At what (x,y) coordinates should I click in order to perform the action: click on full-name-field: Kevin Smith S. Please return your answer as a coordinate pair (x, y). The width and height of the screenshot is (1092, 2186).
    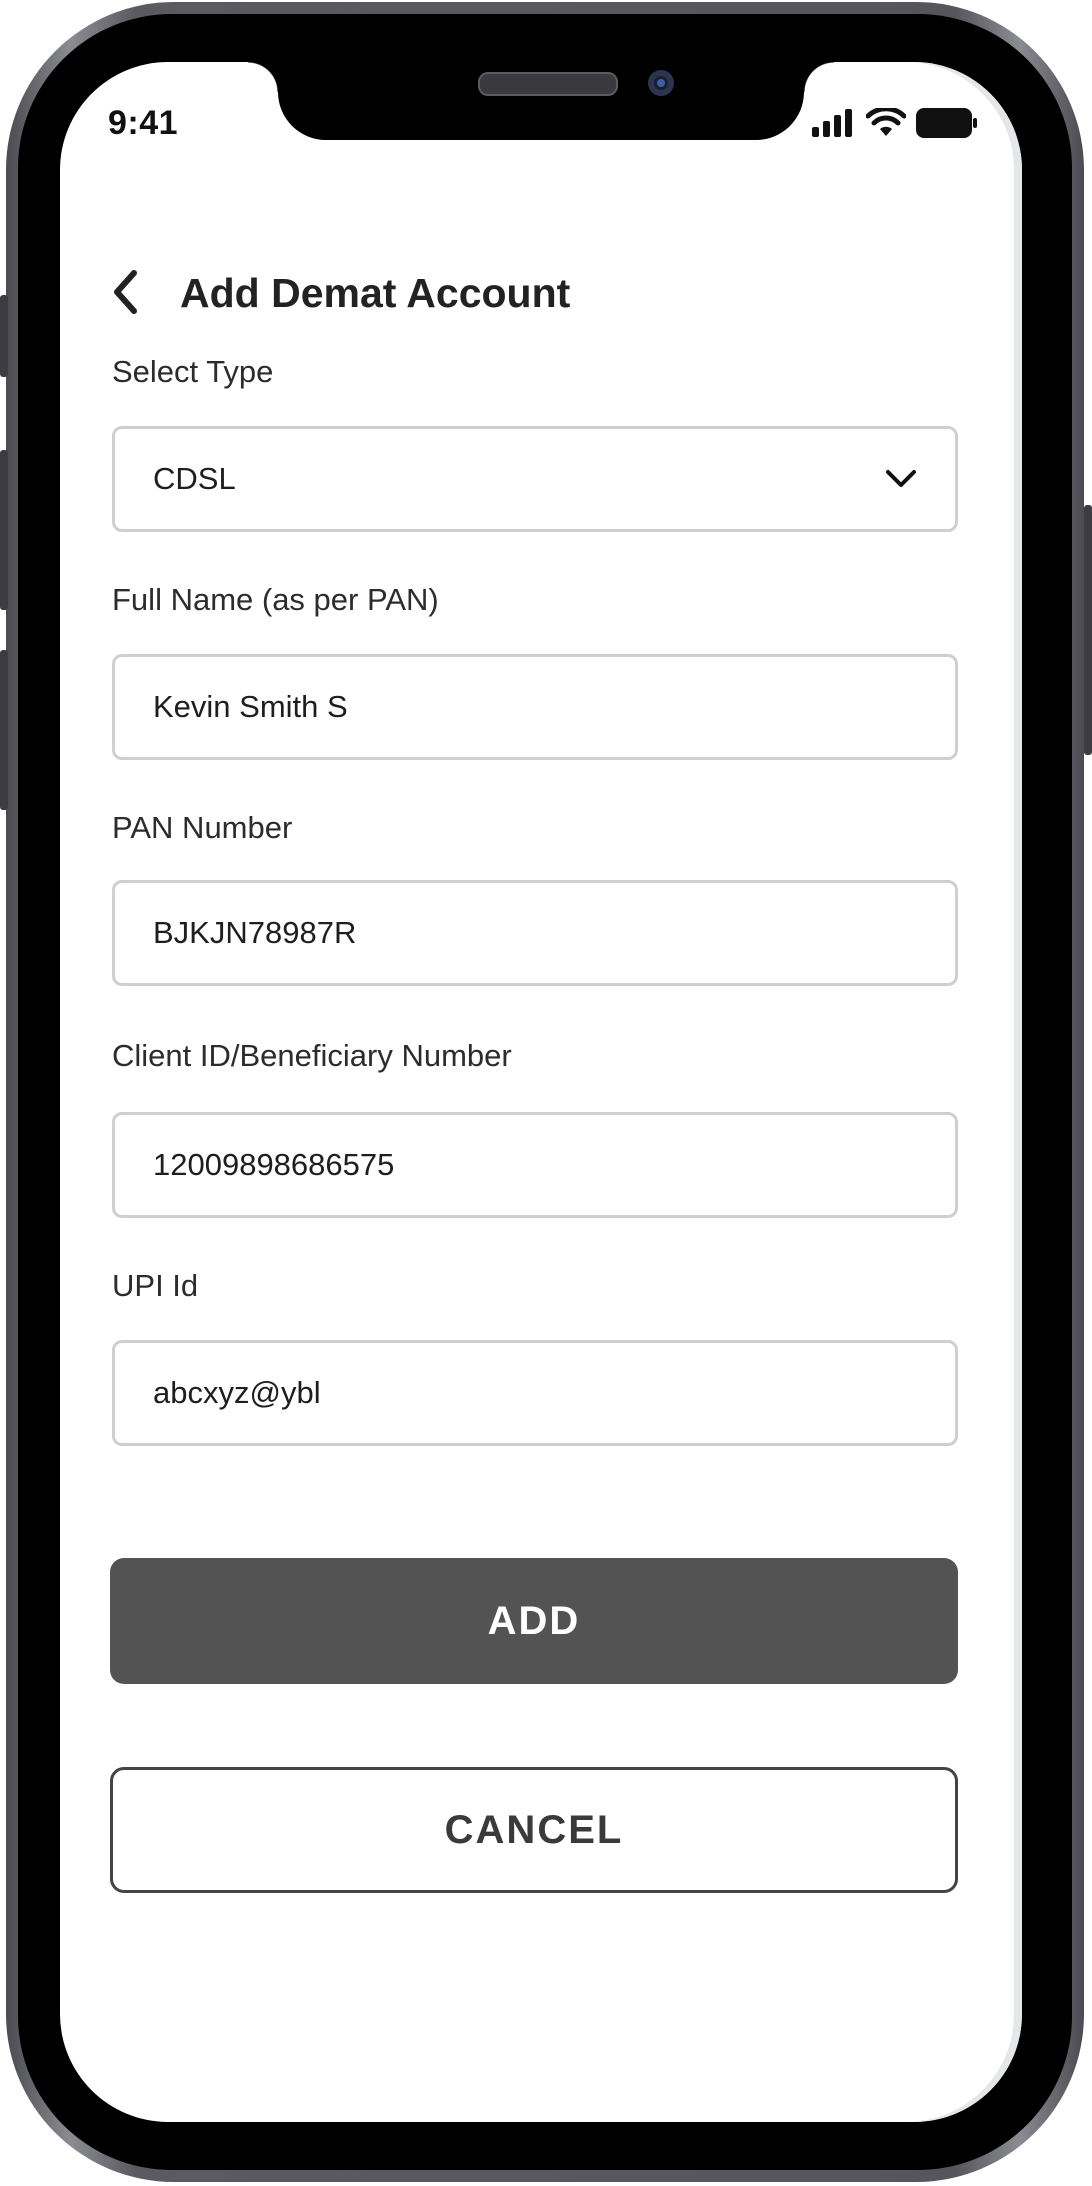
    Looking at the image, I should click on (535, 707).